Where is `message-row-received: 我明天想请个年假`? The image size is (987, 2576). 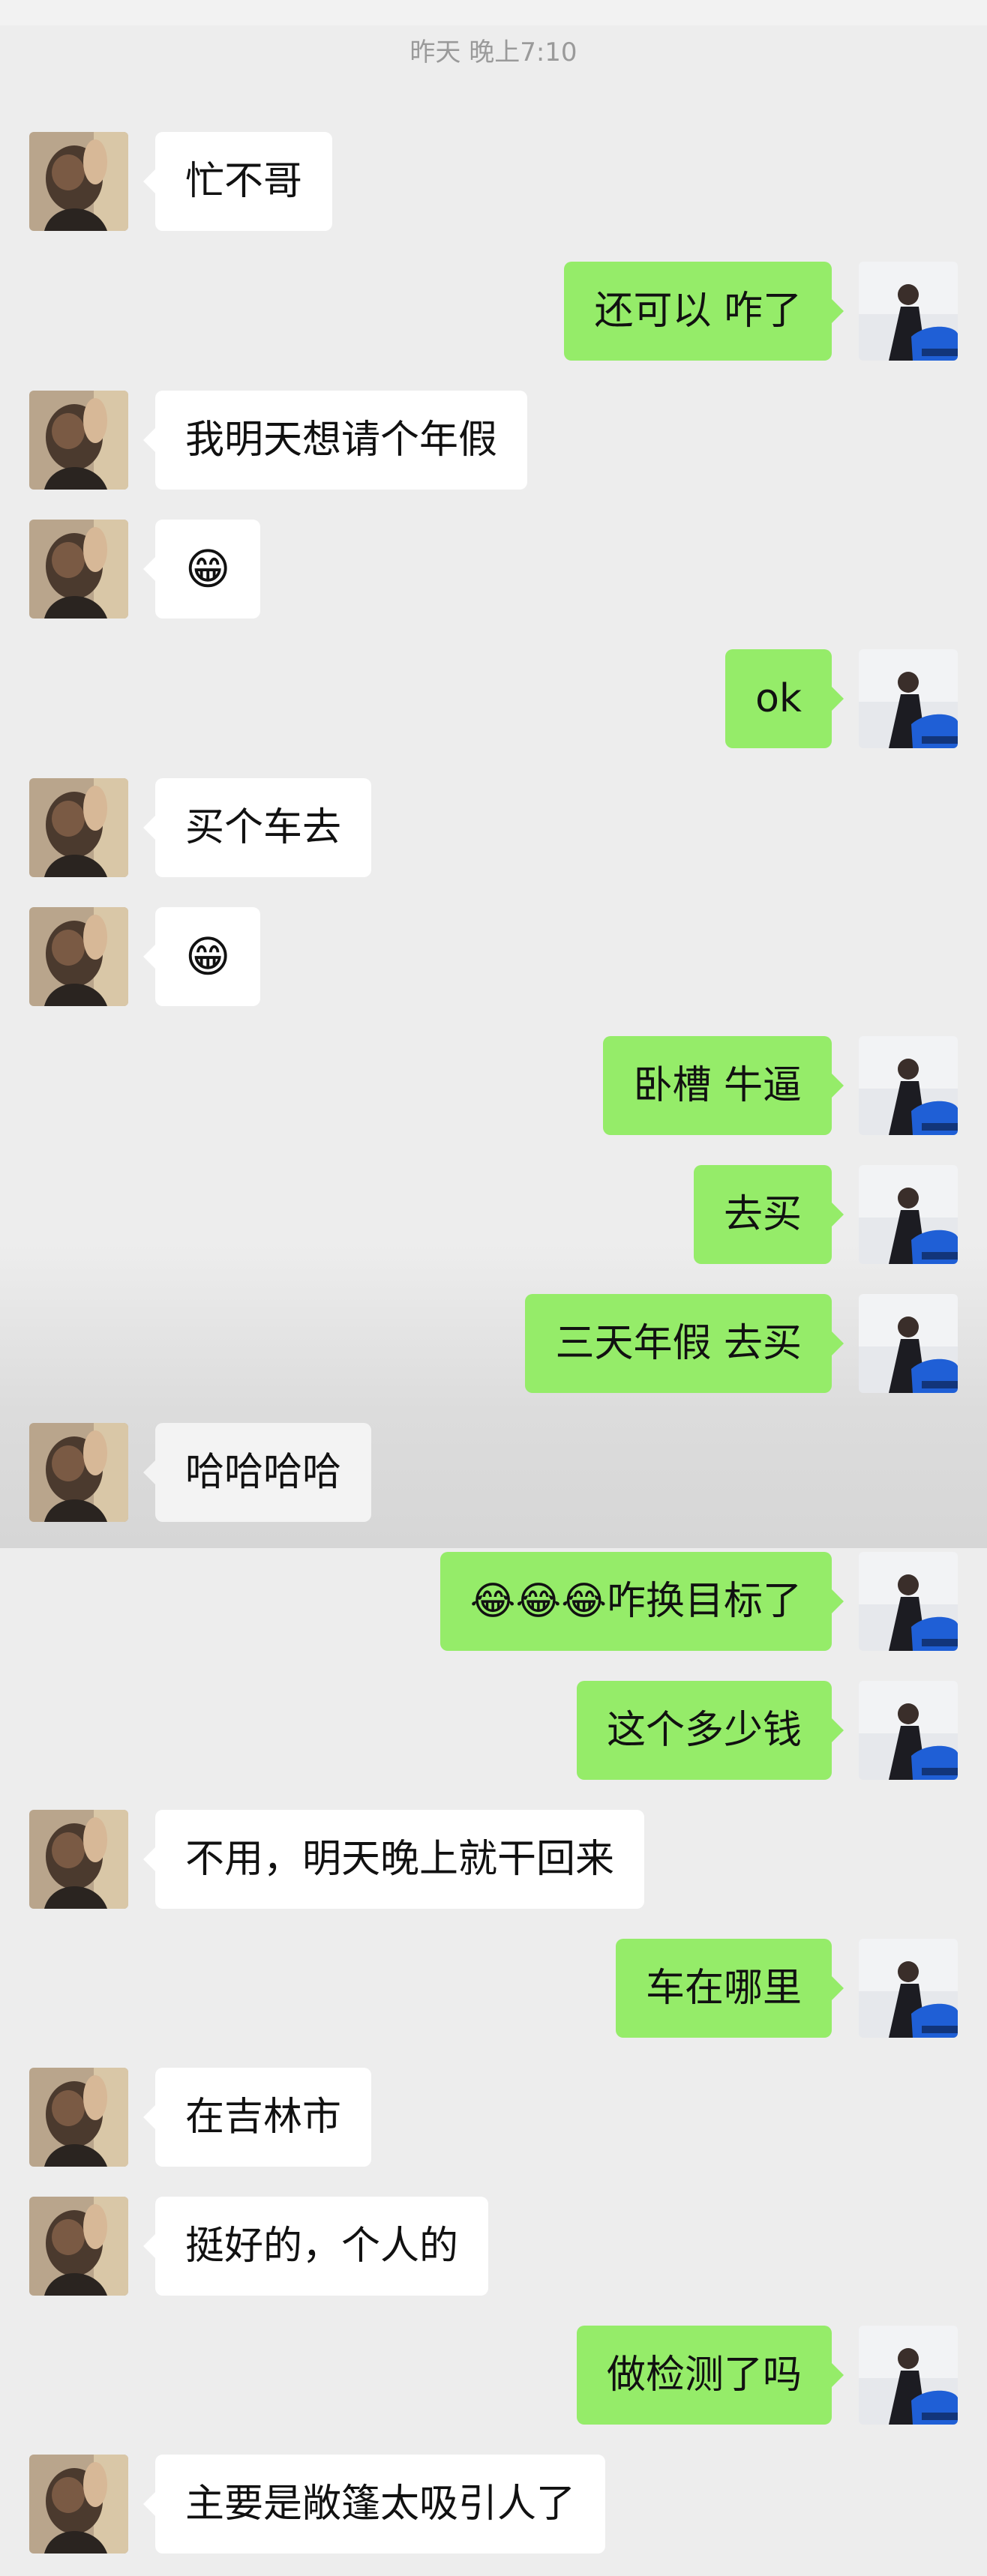 message-row-received: 我明天想请个年假 is located at coordinates (493, 441).